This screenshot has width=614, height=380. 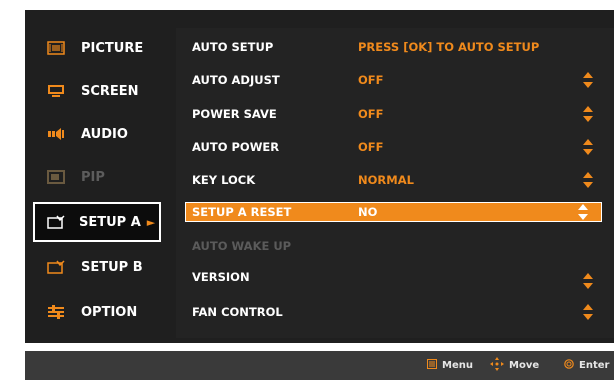 I want to click on pip-icon, so click(x=56, y=177).